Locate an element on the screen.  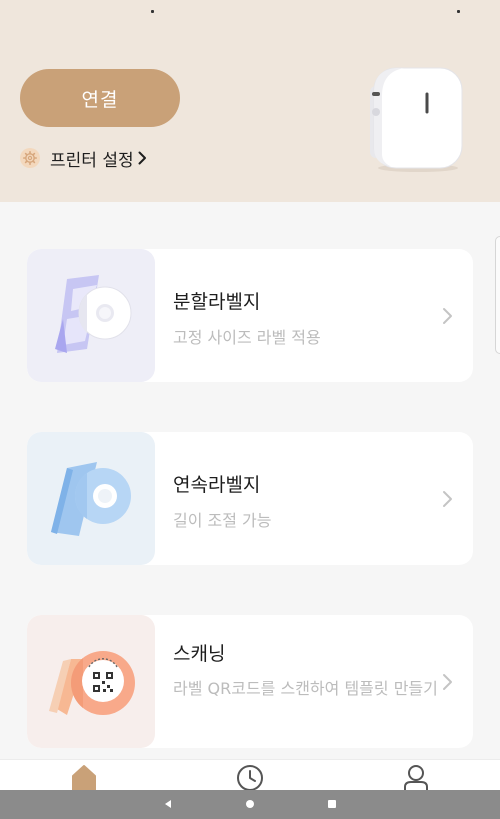
card-scanning: 스캐닝 라벨 QR코드를 스캔하여 템플릿 만들기 is located at coordinates (250, 681).